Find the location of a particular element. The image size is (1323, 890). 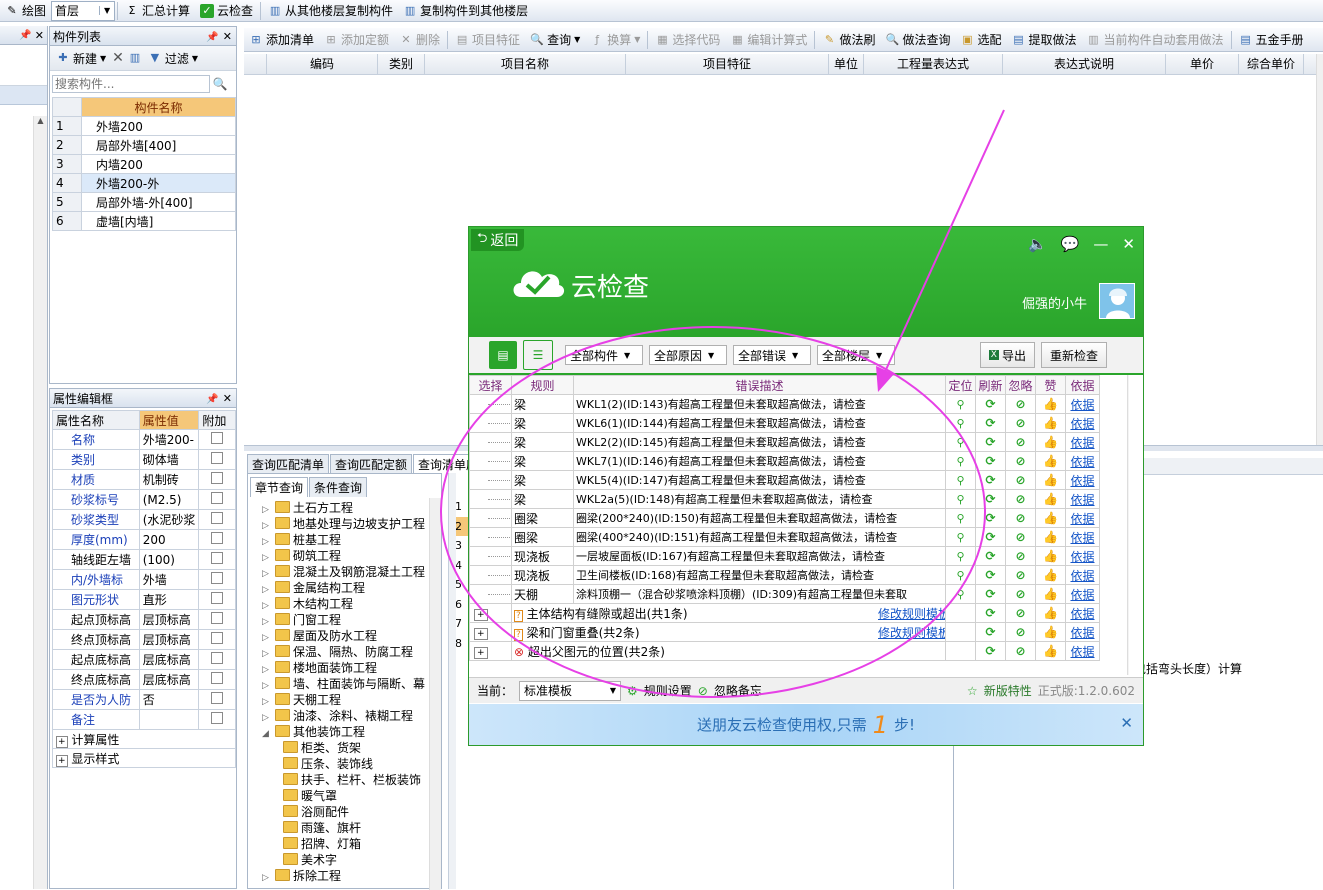

template-select: 标准模板 ▼ is located at coordinates (570, 690).